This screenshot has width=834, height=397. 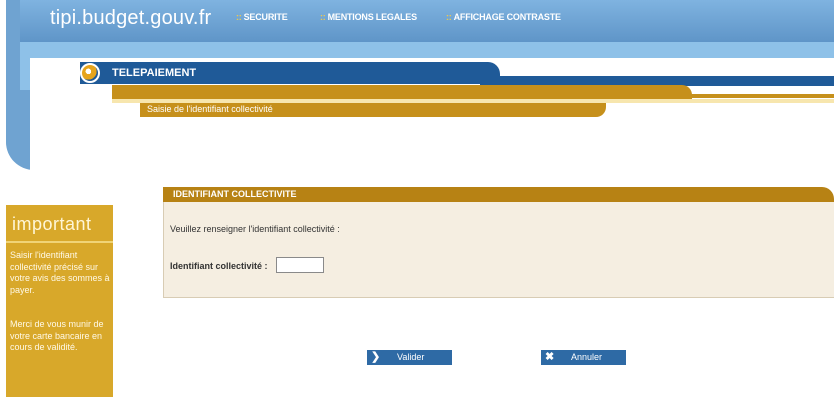 I want to click on section-title: TELEPAIEMENT, so click(x=154, y=73).